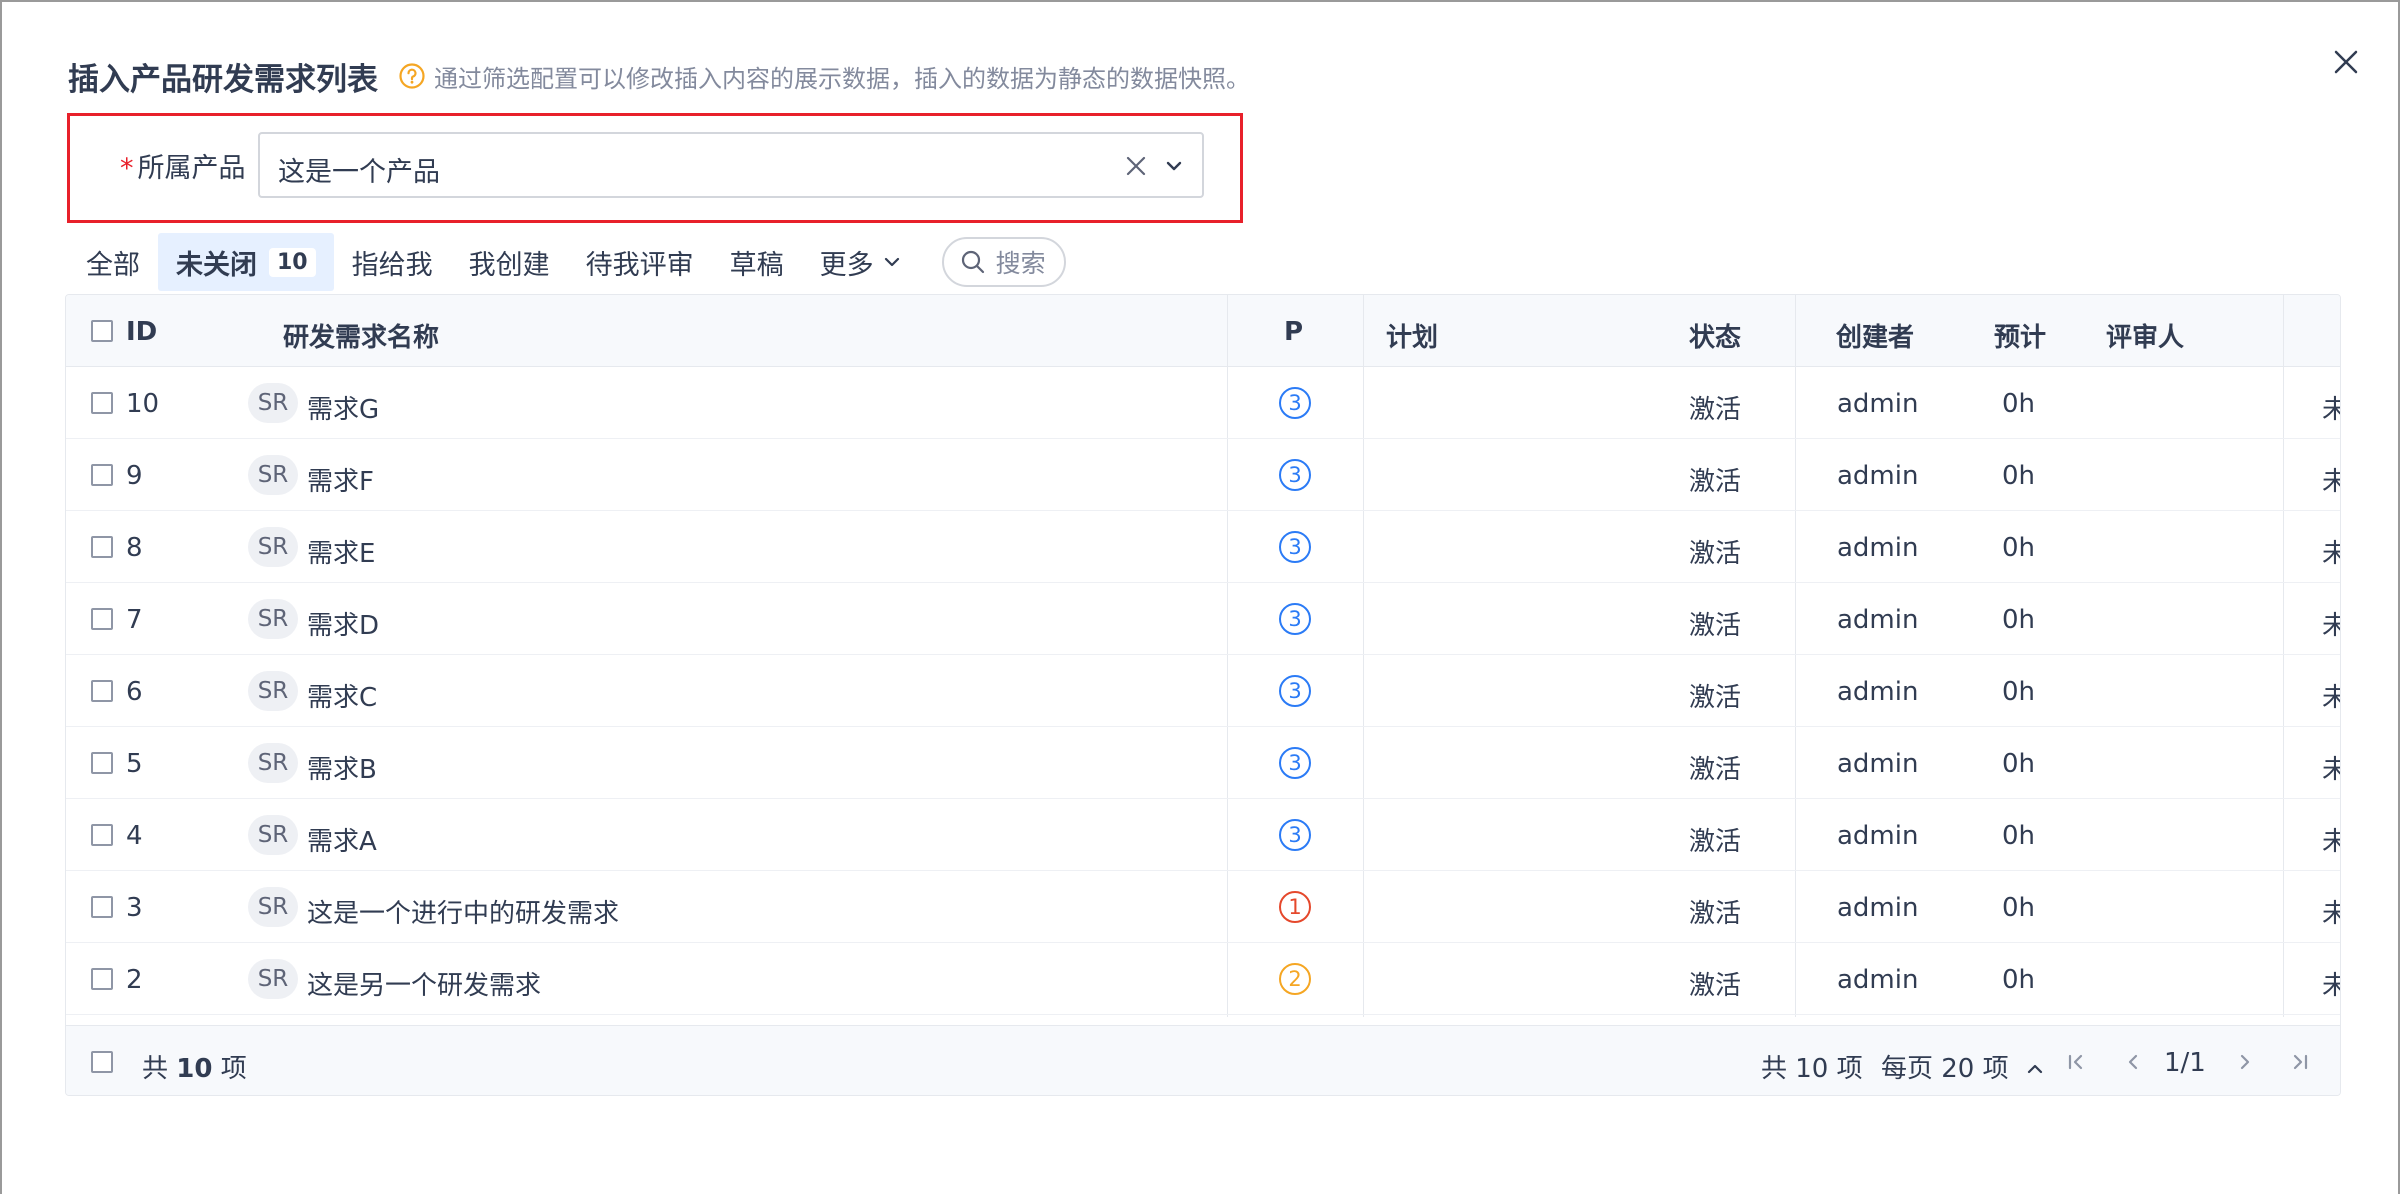  Describe the element at coordinates (342, 767) in the screenshot. I see `row-name: 需求B` at that location.